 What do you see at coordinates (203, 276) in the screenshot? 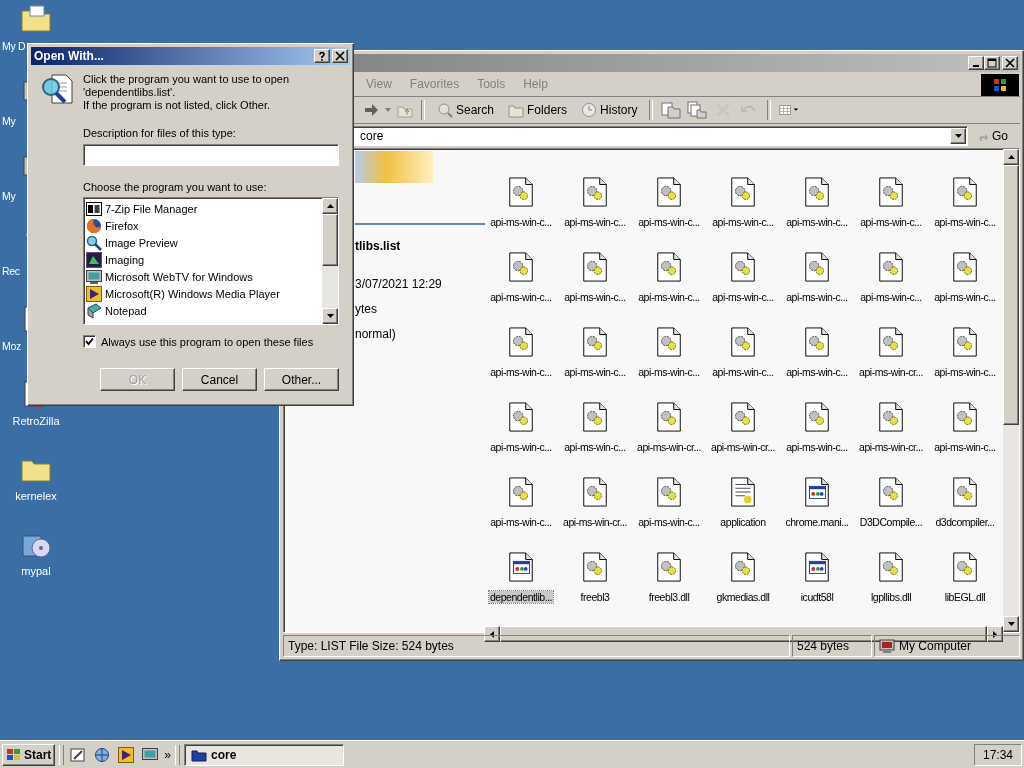
I see `program-list-item: Microsoft WebTV for Windows` at bounding box center [203, 276].